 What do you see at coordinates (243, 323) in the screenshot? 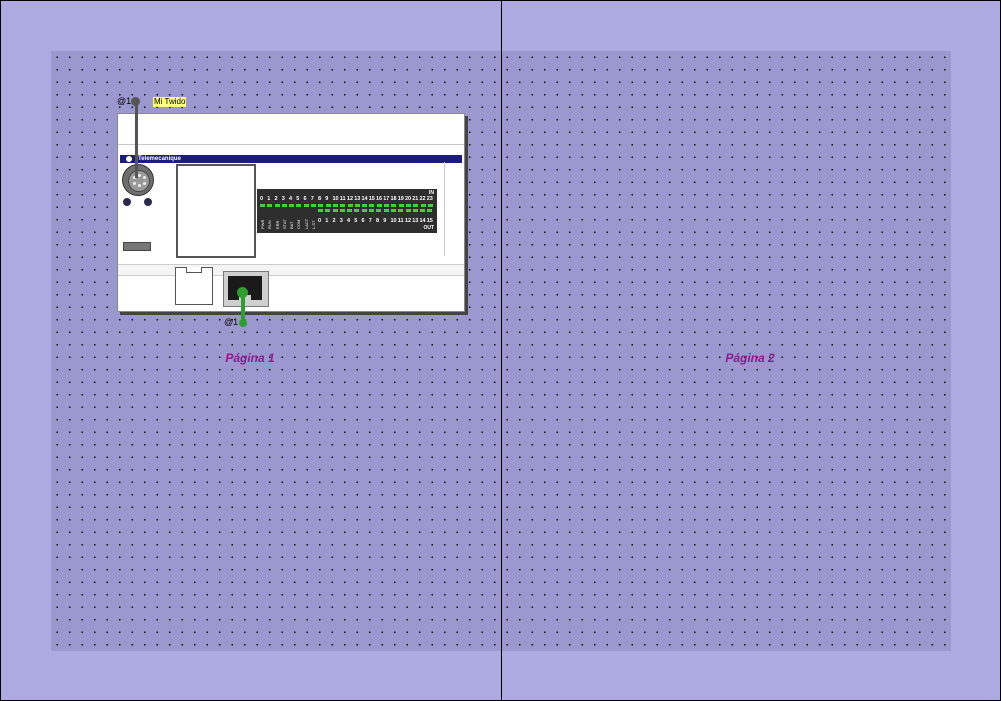
I see `ethernet-cable-endpoint-bottom` at bounding box center [243, 323].